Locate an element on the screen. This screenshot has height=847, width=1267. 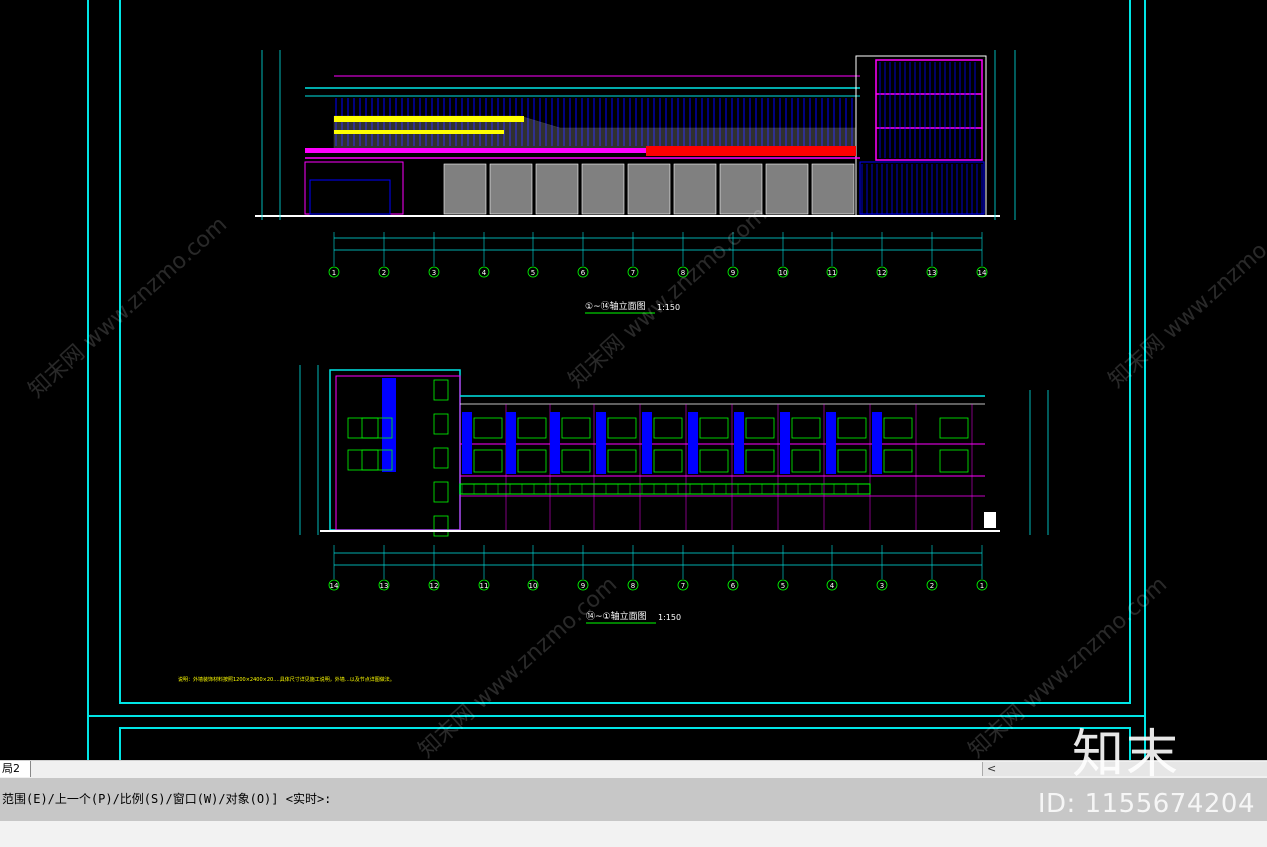
scroll-left-icon: < is located at coordinates (991, 769).